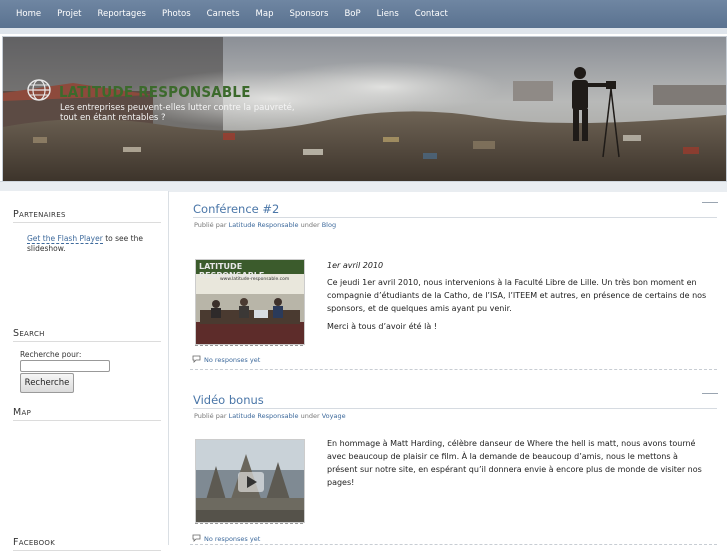  What do you see at coordinates (87, 335) in the screenshot?
I see `sidebar-heading-search: Search` at bounding box center [87, 335].